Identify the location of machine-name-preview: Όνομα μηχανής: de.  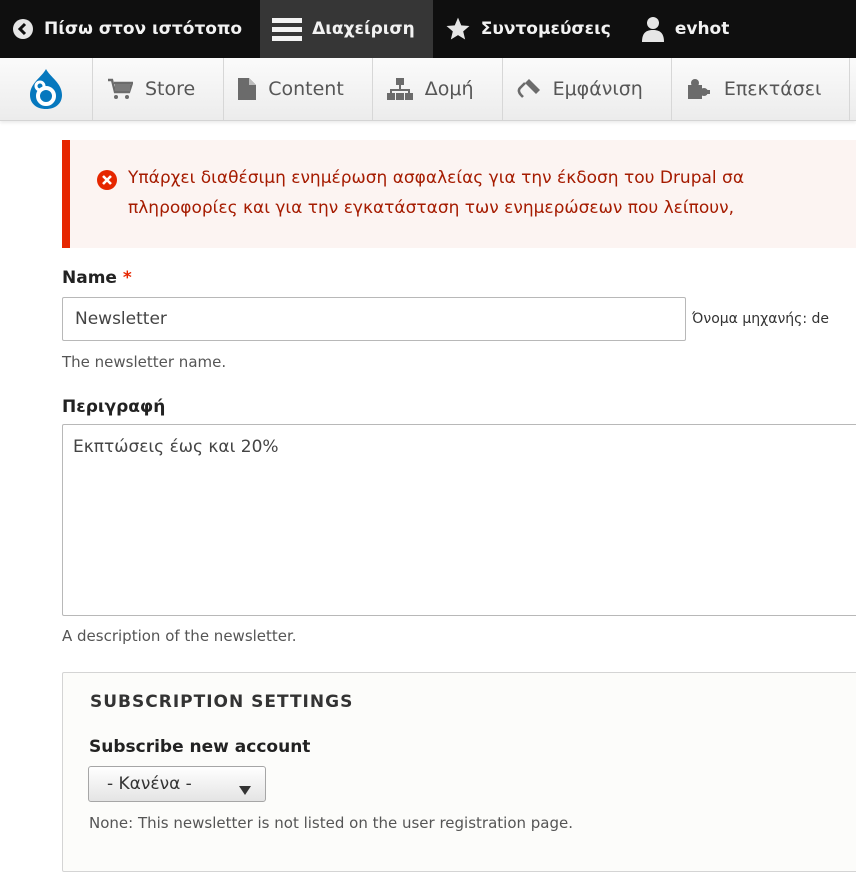
(761, 319).